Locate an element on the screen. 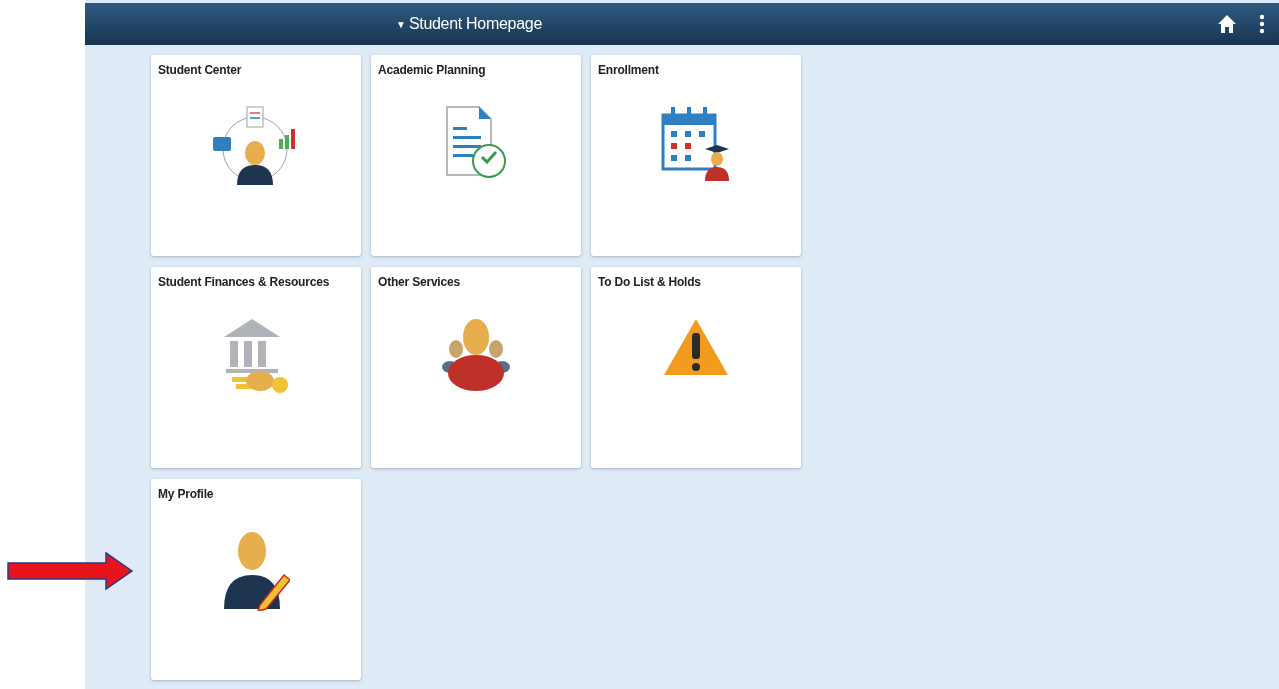 The width and height of the screenshot is (1279, 689). bank-icon is located at coordinates (256, 356).